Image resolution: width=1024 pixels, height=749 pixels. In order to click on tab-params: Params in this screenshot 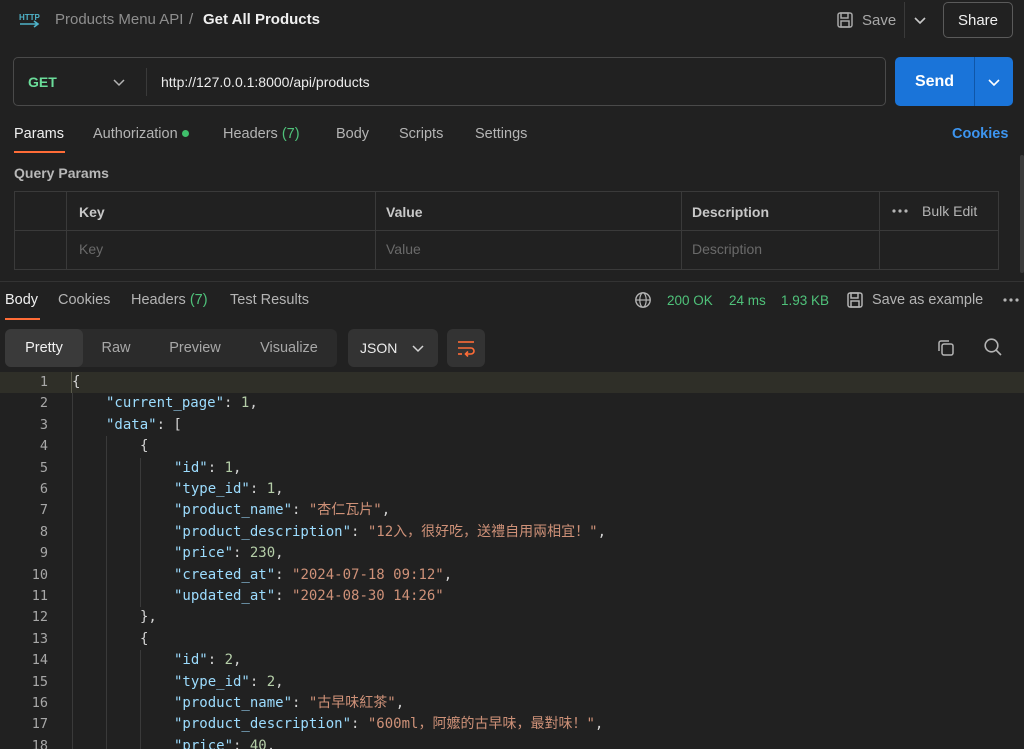, I will do `click(39, 134)`.